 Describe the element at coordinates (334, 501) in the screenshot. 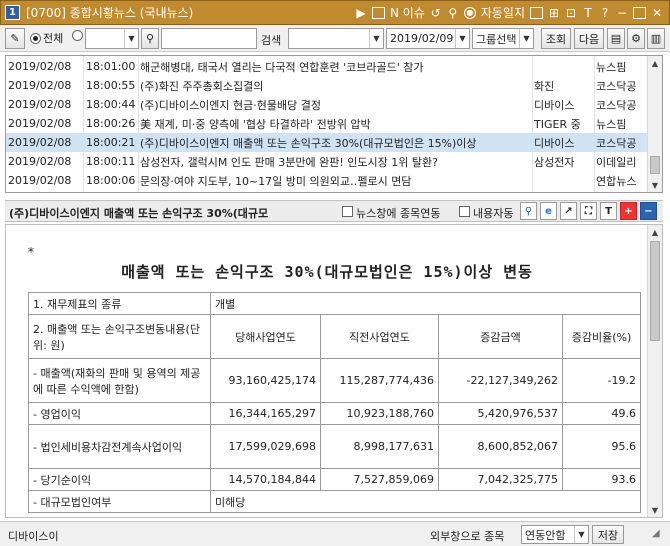

I see `table-row: - 대규모법인여부 미해당` at that location.